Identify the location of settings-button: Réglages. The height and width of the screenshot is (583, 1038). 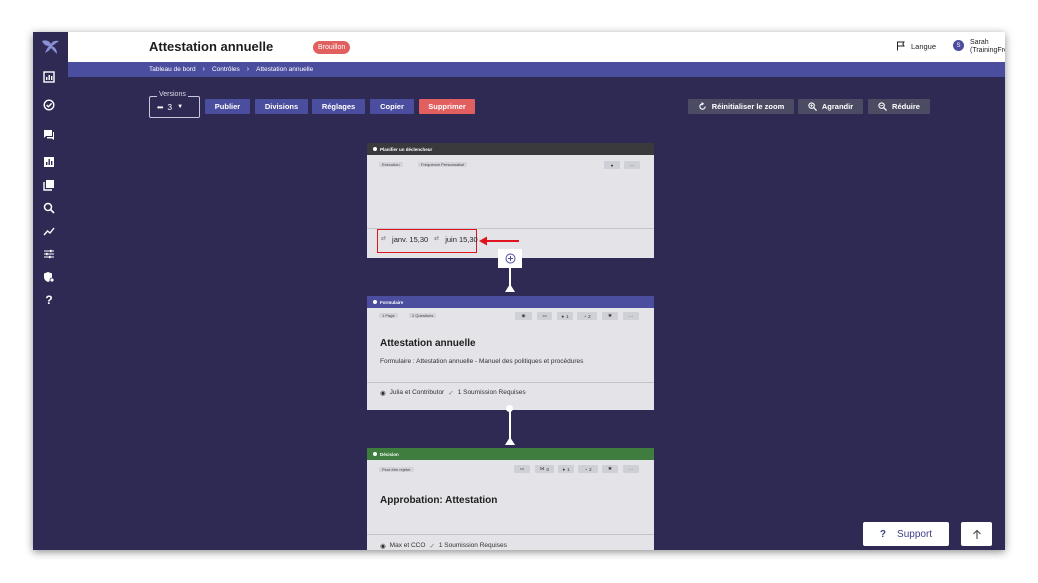
(338, 106).